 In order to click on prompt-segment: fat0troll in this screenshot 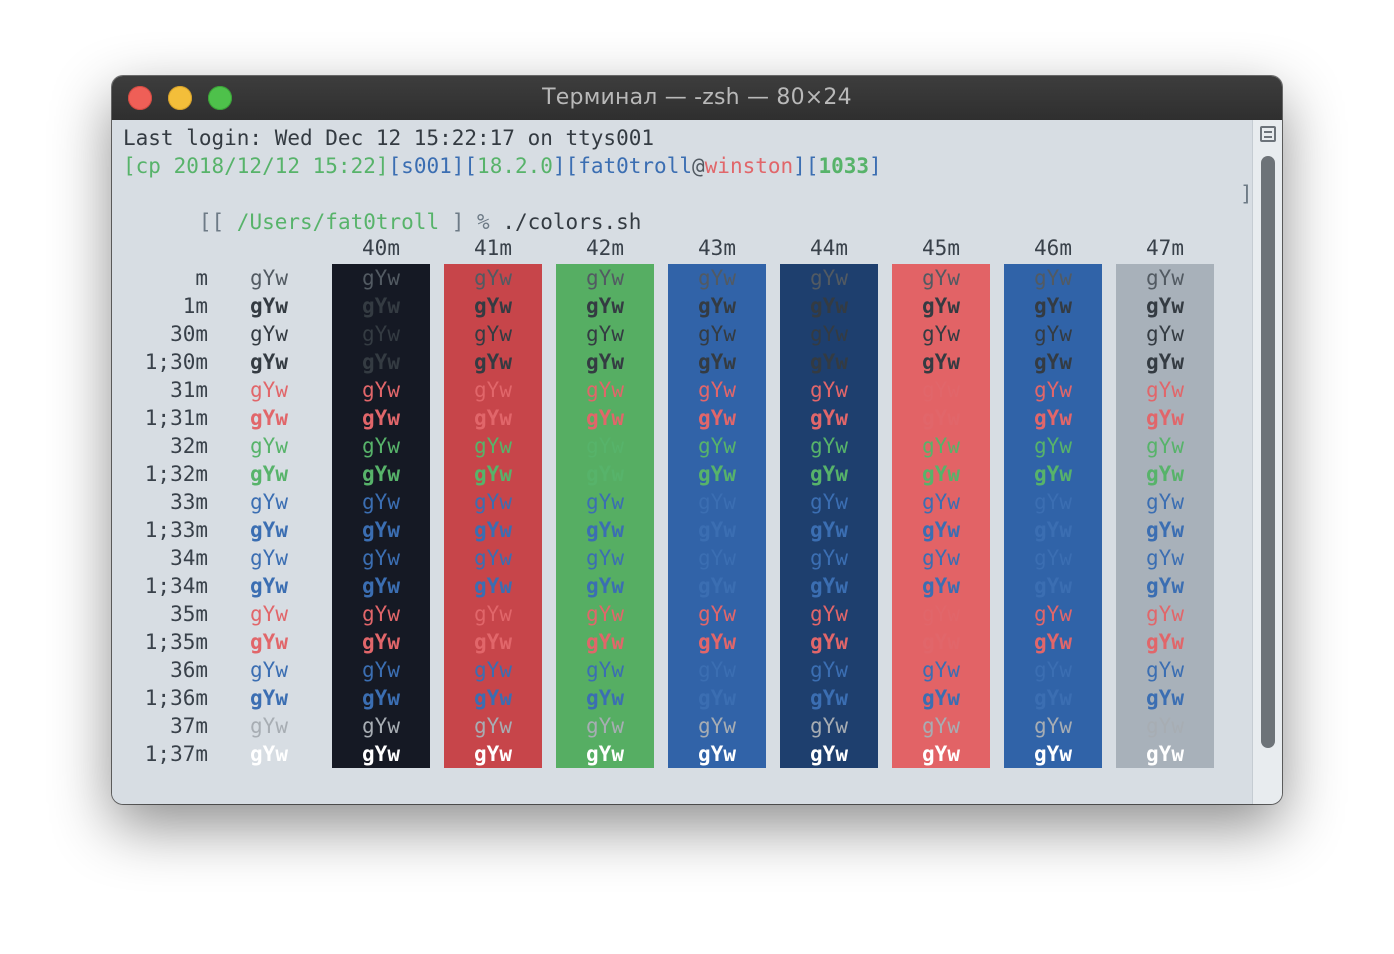, I will do `click(635, 166)`.